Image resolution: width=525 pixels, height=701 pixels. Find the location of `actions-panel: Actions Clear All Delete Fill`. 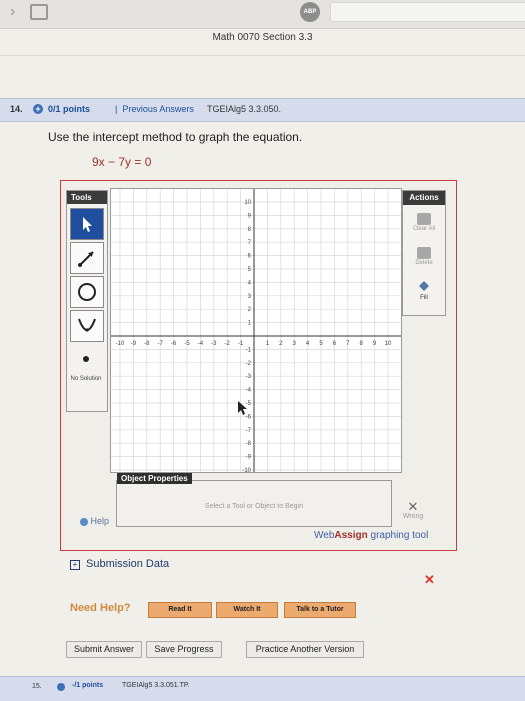

actions-panel: Actions Clear All Delete Fill is located at coordinates (424, 253).